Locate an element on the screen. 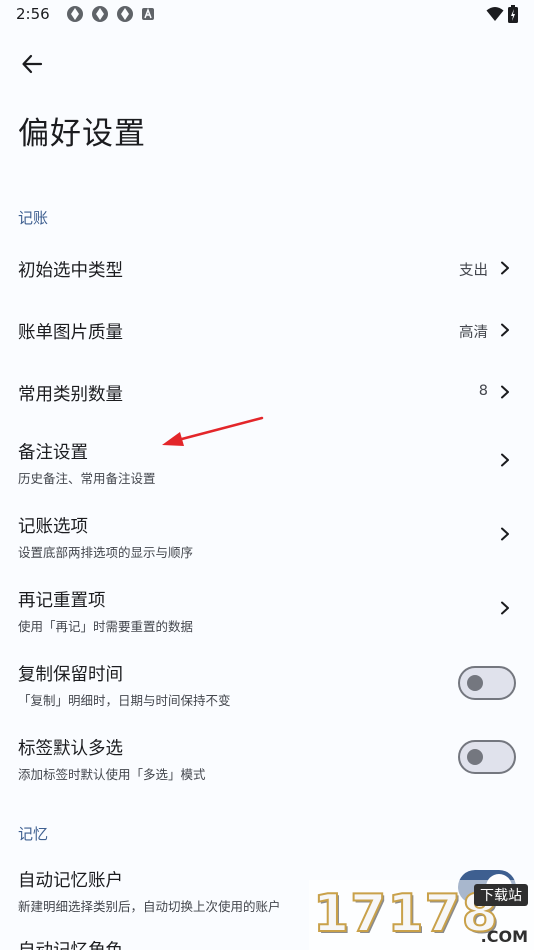 The width and height of the screenshot is (534, 950). watermark-domain: .COM is located at coordinates (504, 936).